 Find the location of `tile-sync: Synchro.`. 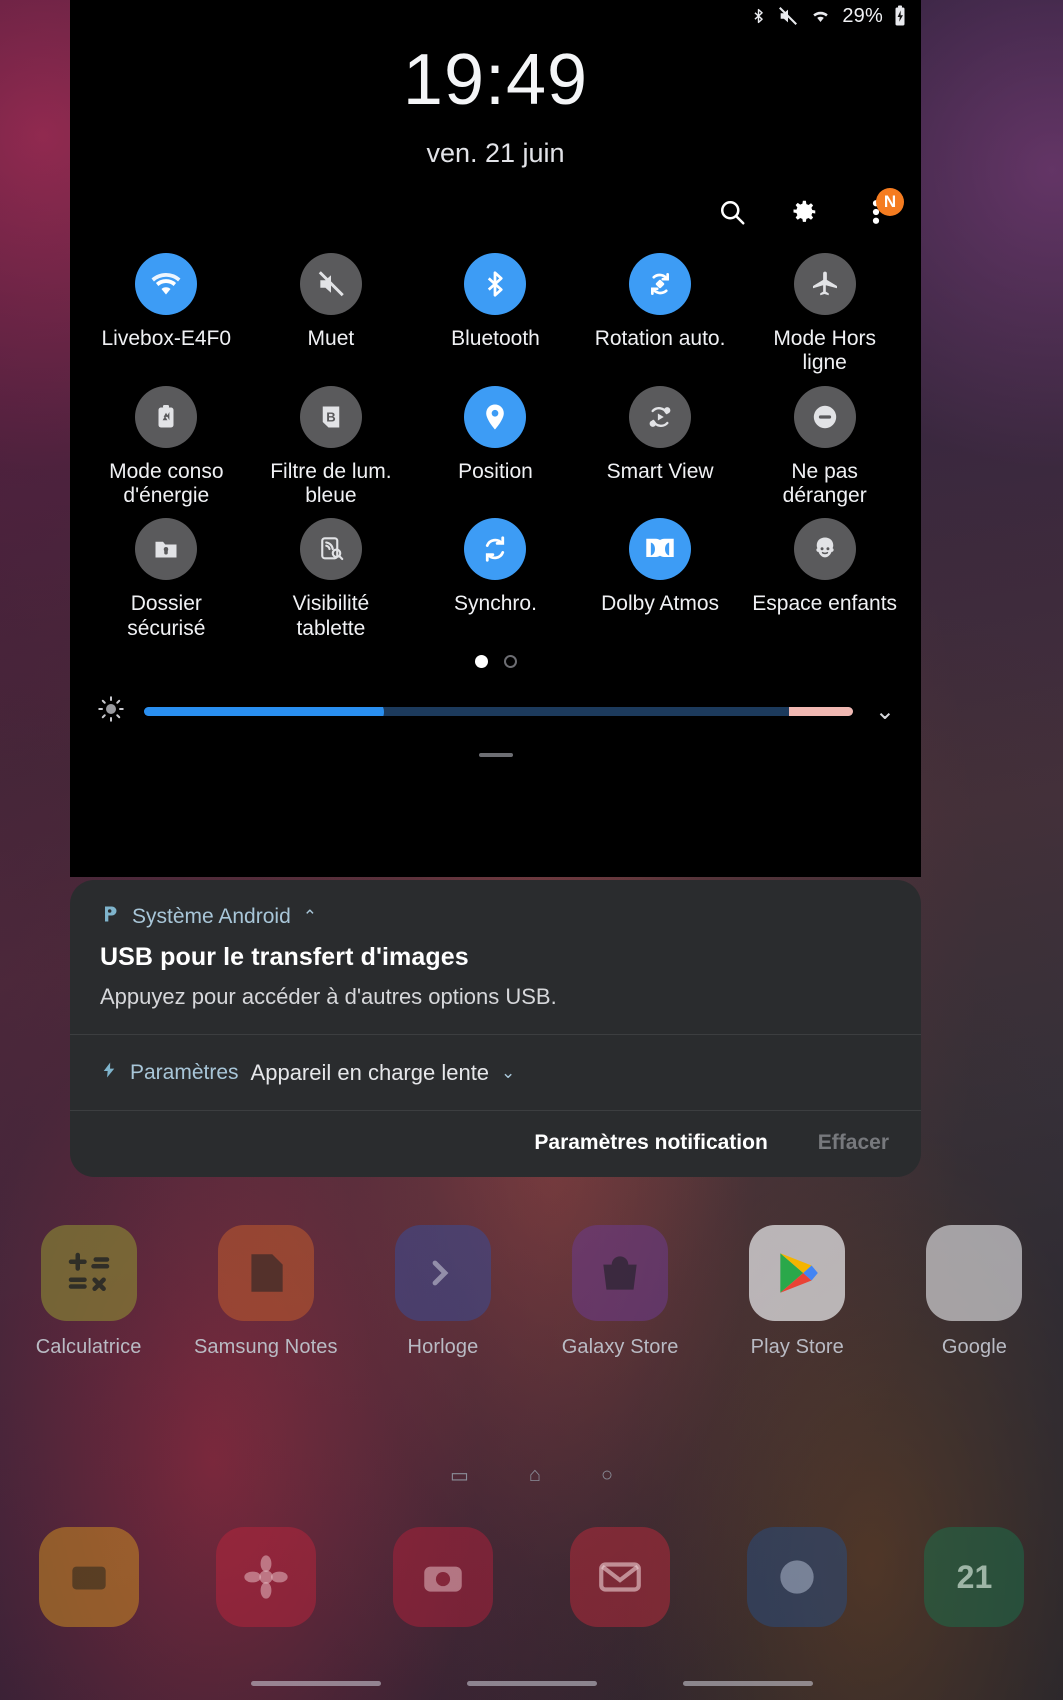

tile-sync: Synchro. is located at coordinates (495, 579).